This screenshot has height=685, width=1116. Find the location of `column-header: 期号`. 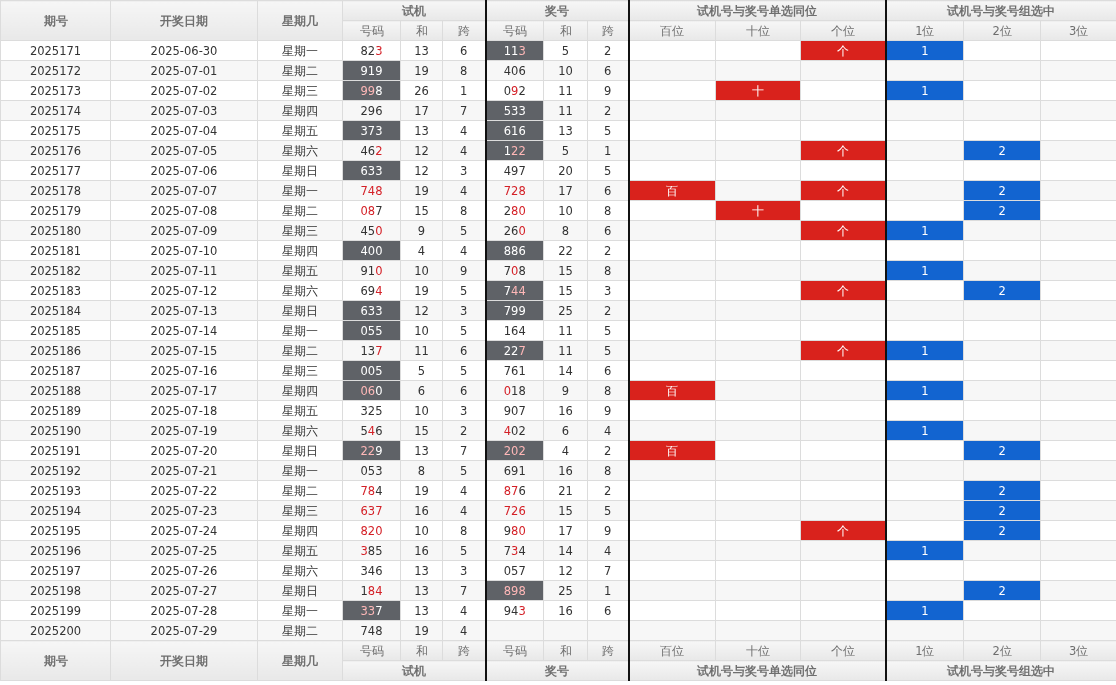

column-header: 期号 is located at coordinates (55, 660).